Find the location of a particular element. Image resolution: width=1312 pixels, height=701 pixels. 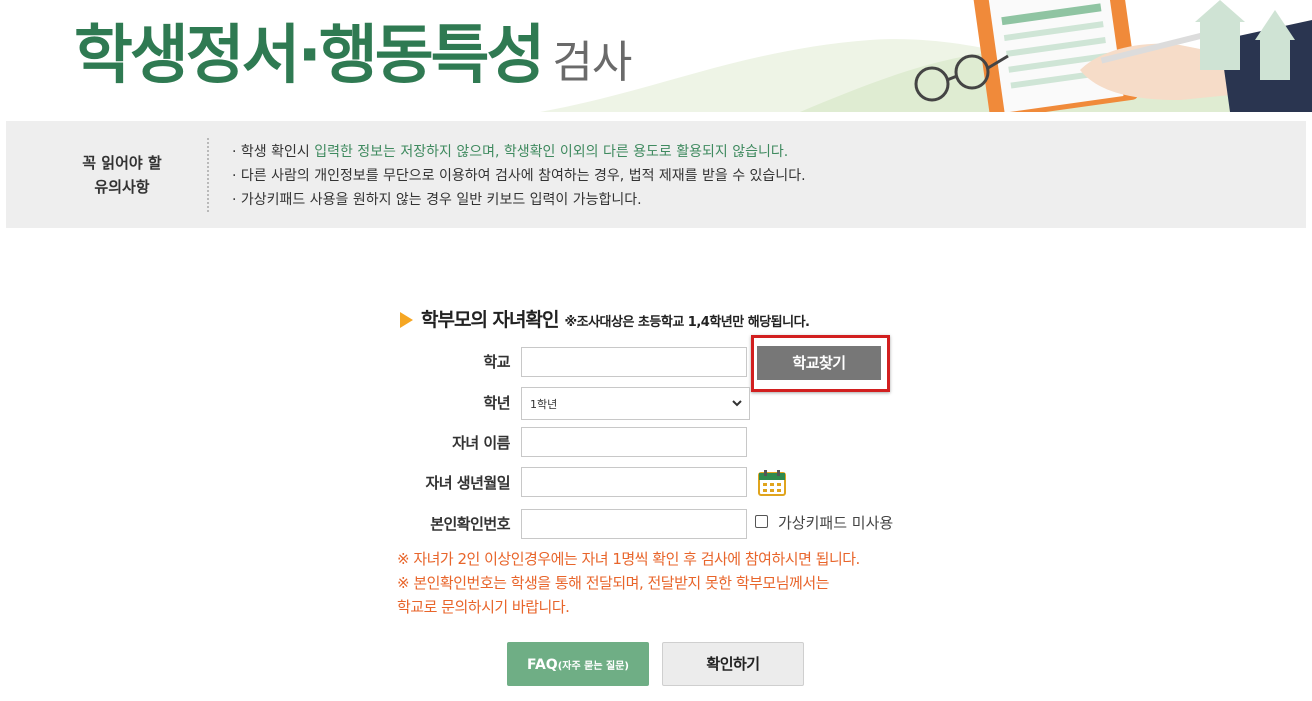

faq-button-label: FAQ is located at coordinates (542, 665).